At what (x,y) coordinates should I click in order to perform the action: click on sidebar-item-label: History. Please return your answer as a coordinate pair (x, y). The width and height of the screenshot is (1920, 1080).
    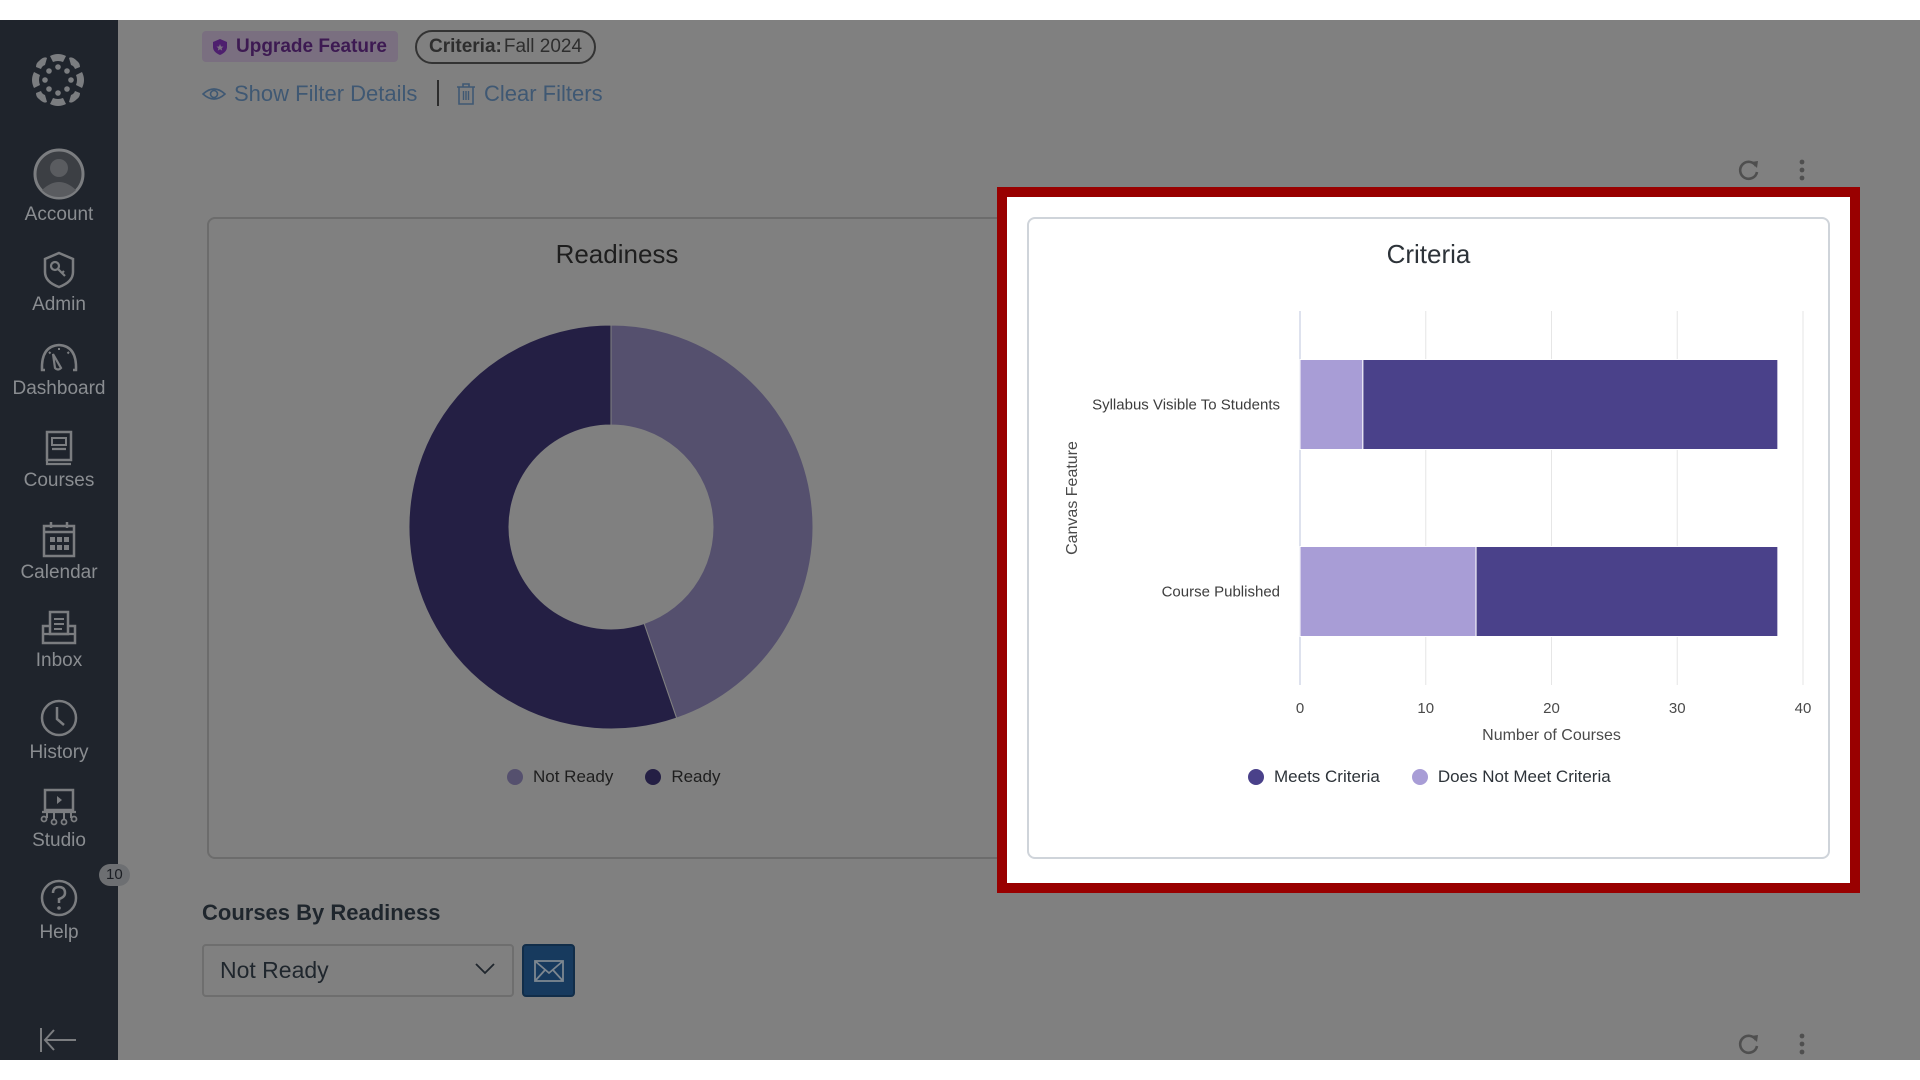
    Looking at the image, I should click on (59, 752).